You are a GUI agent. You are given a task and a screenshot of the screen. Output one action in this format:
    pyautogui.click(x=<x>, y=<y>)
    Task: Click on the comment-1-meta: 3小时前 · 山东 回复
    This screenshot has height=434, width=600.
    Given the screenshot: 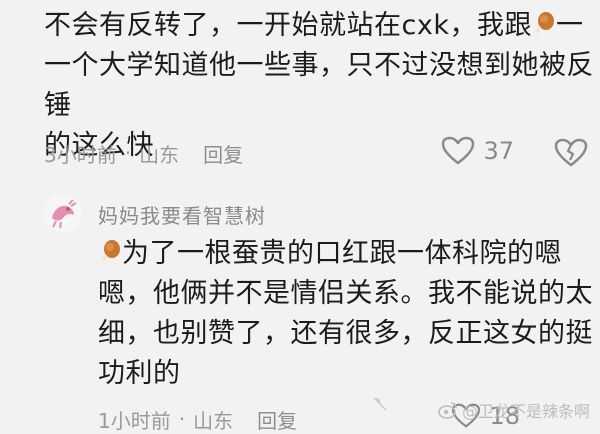 What is the action you would take?
    pyautogui.click(x=143, y=153)
    